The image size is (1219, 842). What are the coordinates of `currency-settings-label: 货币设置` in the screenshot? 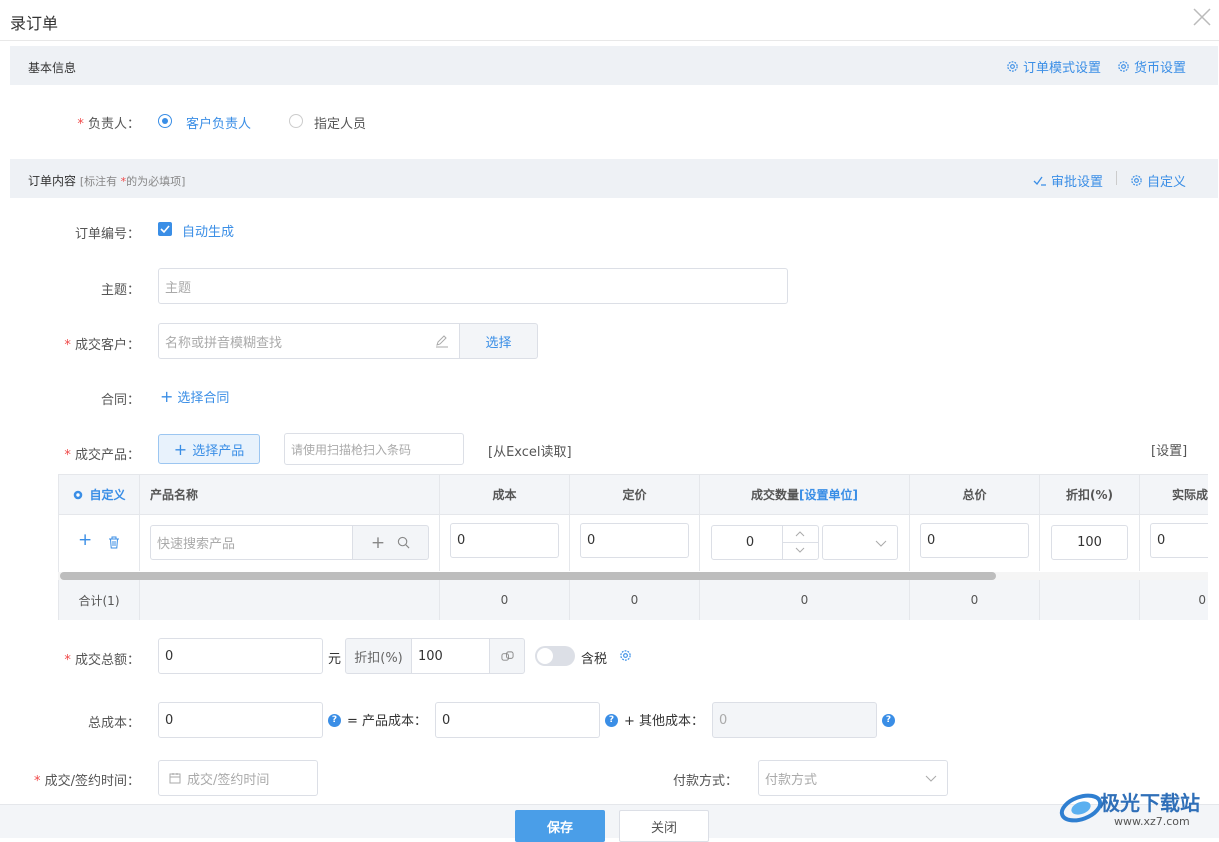 It's located at (1160, 68).